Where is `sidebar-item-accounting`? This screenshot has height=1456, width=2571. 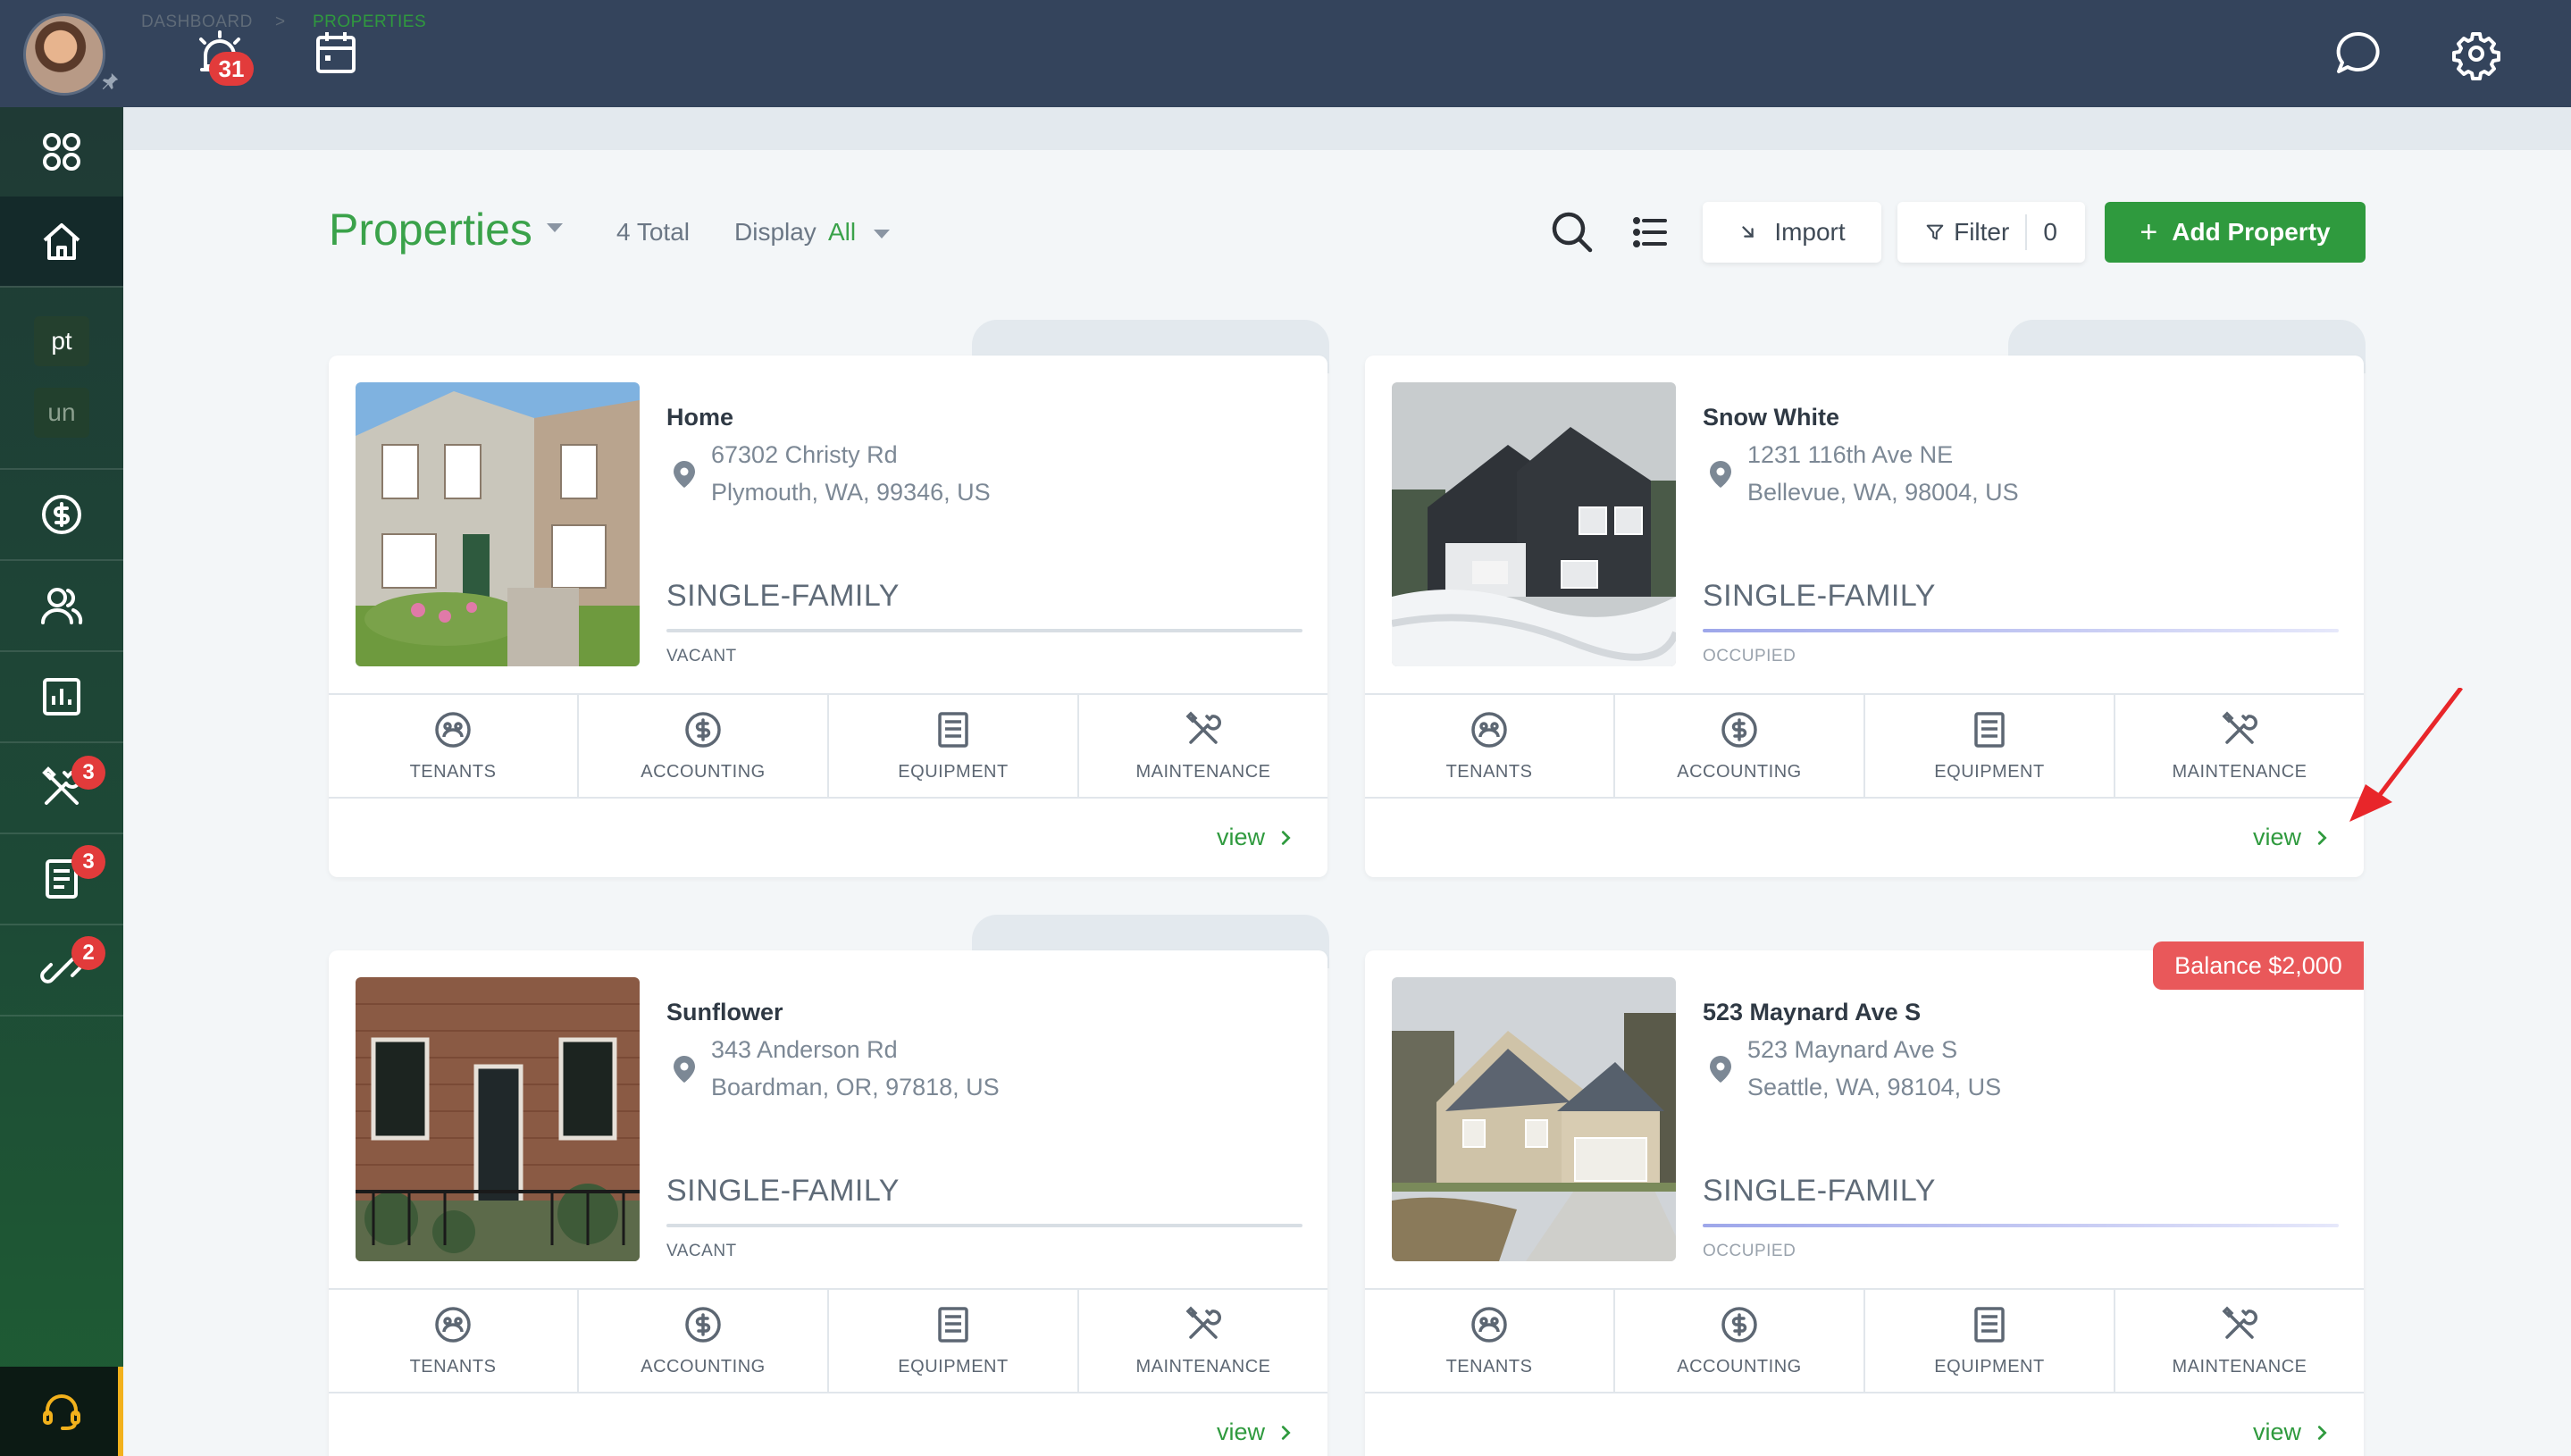 sidebar-item-accounting is located at coordinates (61, 514).